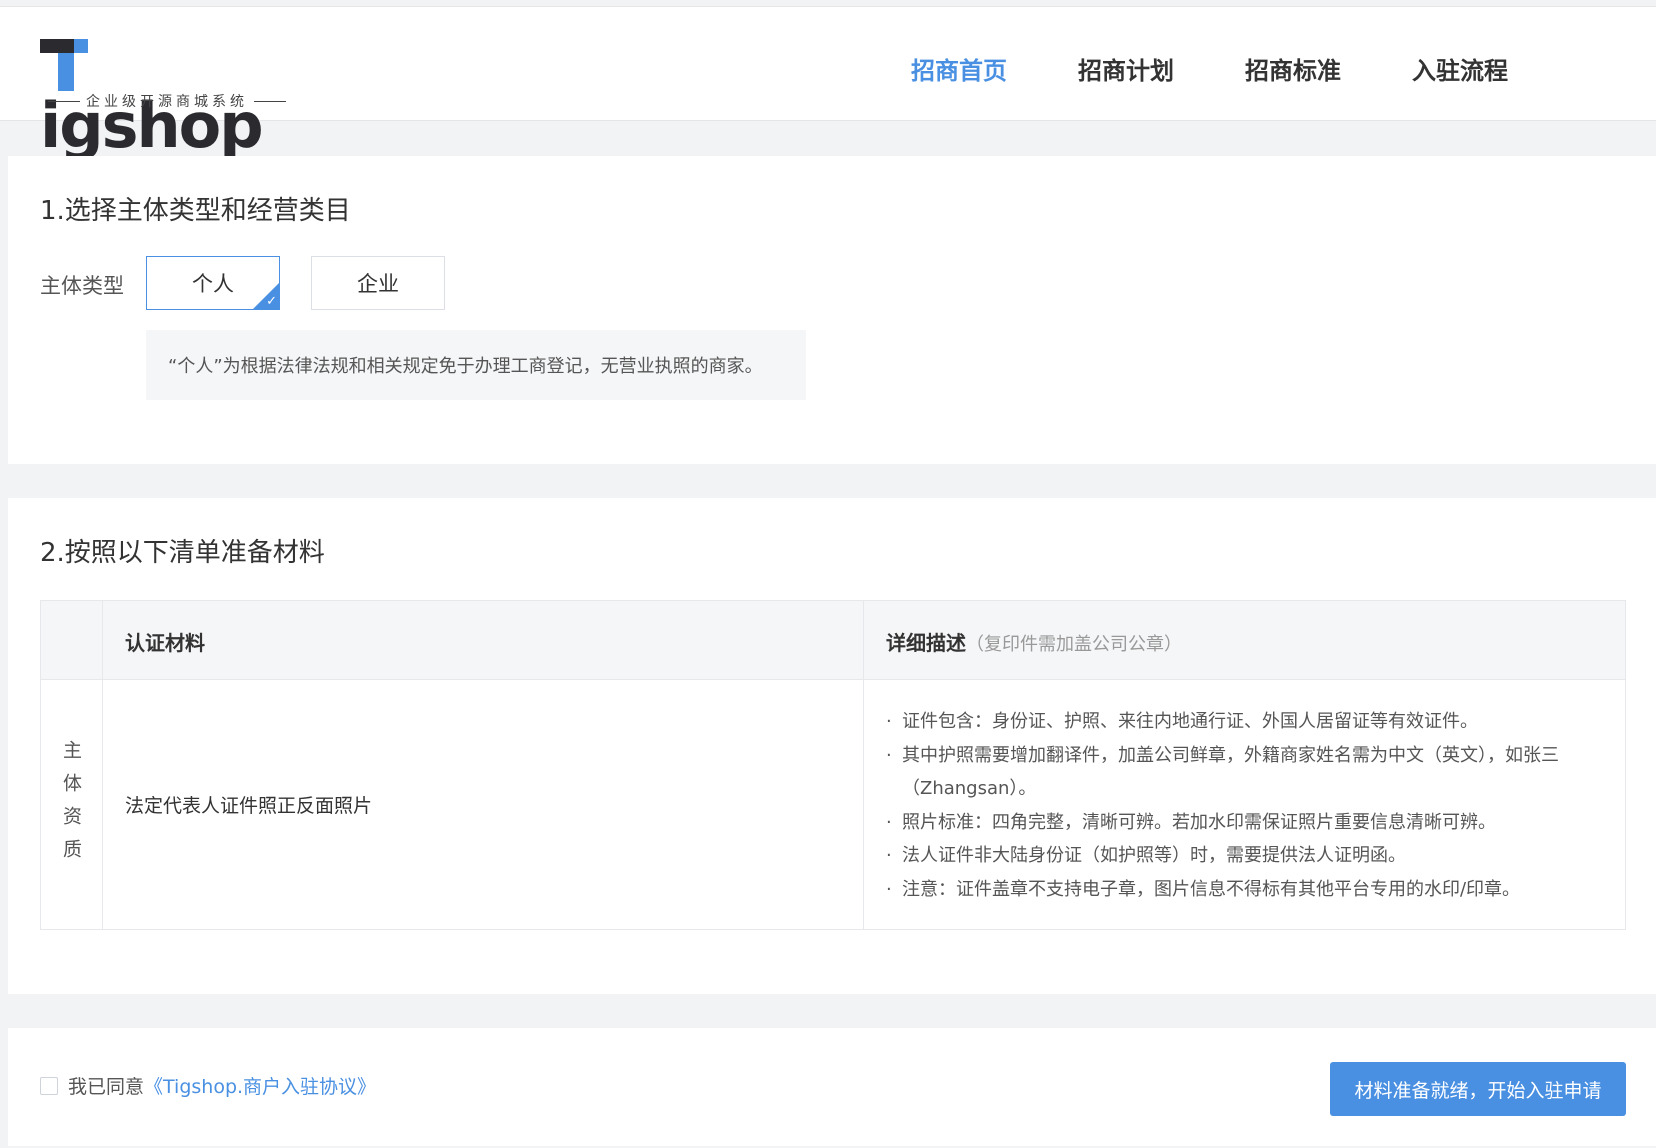 The height and width of the screenshot is (1148, 1656). What do you see at coordinates (1293, 68) in the screenshot?
I see `nav-item-standard: 招商标准` at bounding box center [1293, 68].